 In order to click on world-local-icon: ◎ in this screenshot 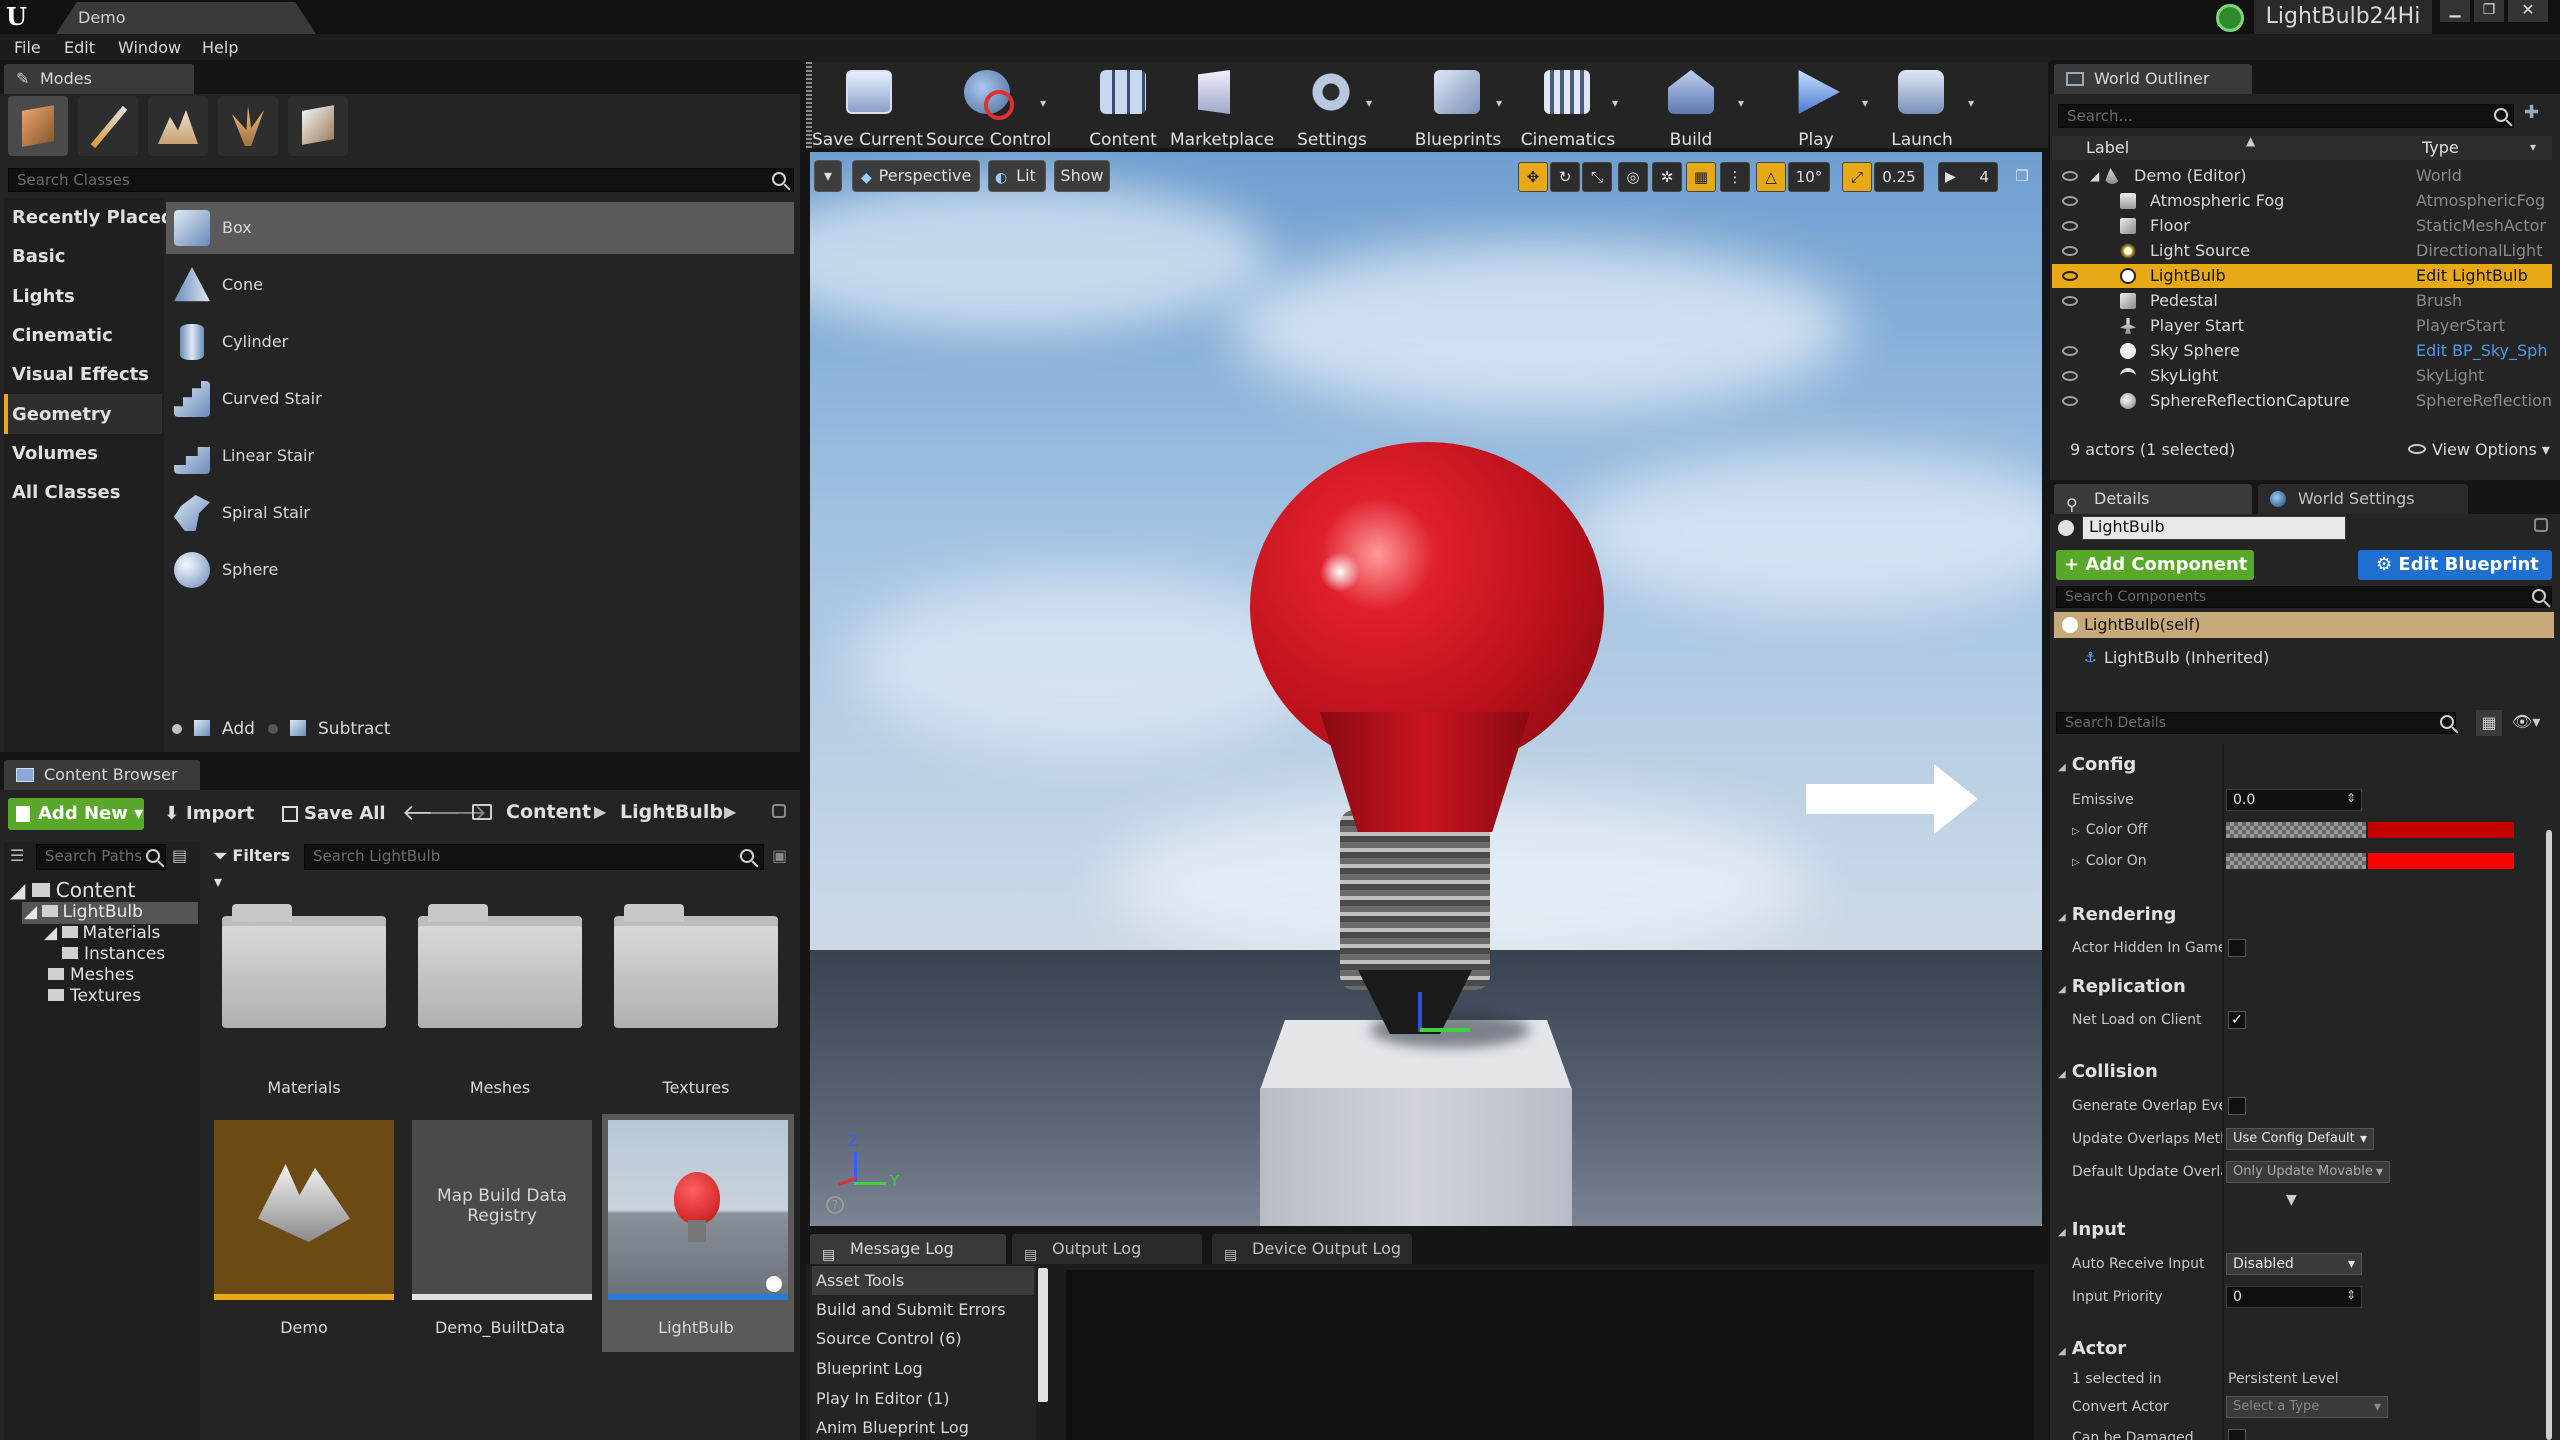, I will do `click(1633, 177)`.